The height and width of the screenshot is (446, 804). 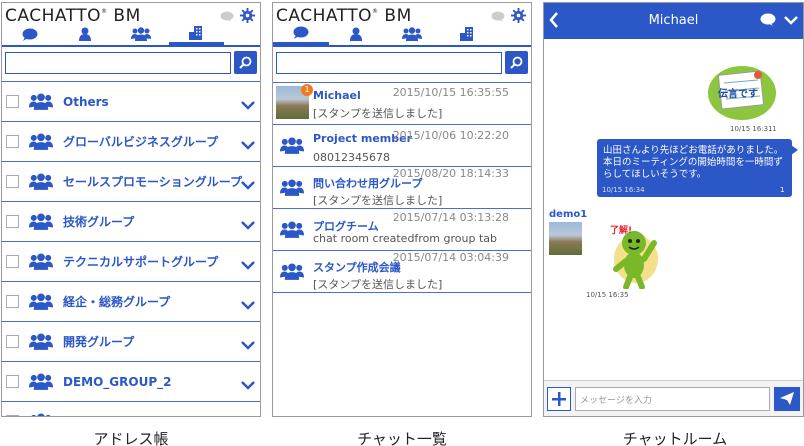 I want to click on group-label: 技術グループ, so click(x=99, y=222).